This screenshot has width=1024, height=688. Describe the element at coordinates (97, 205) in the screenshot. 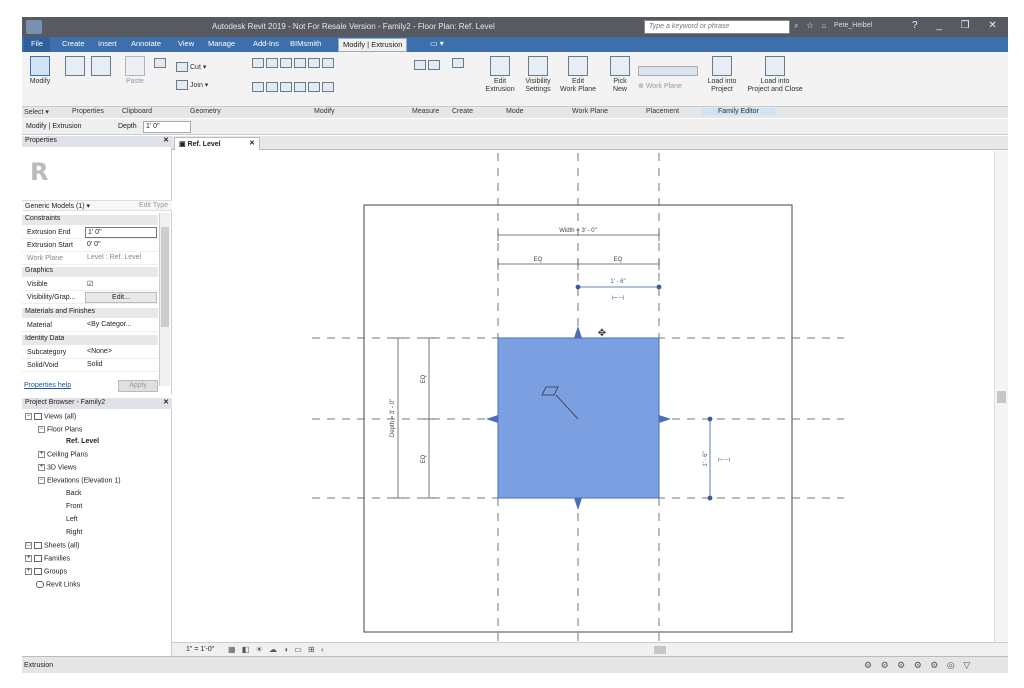

I see `type-selector: Generic Models (1) ▾ Edit Type` at that location.